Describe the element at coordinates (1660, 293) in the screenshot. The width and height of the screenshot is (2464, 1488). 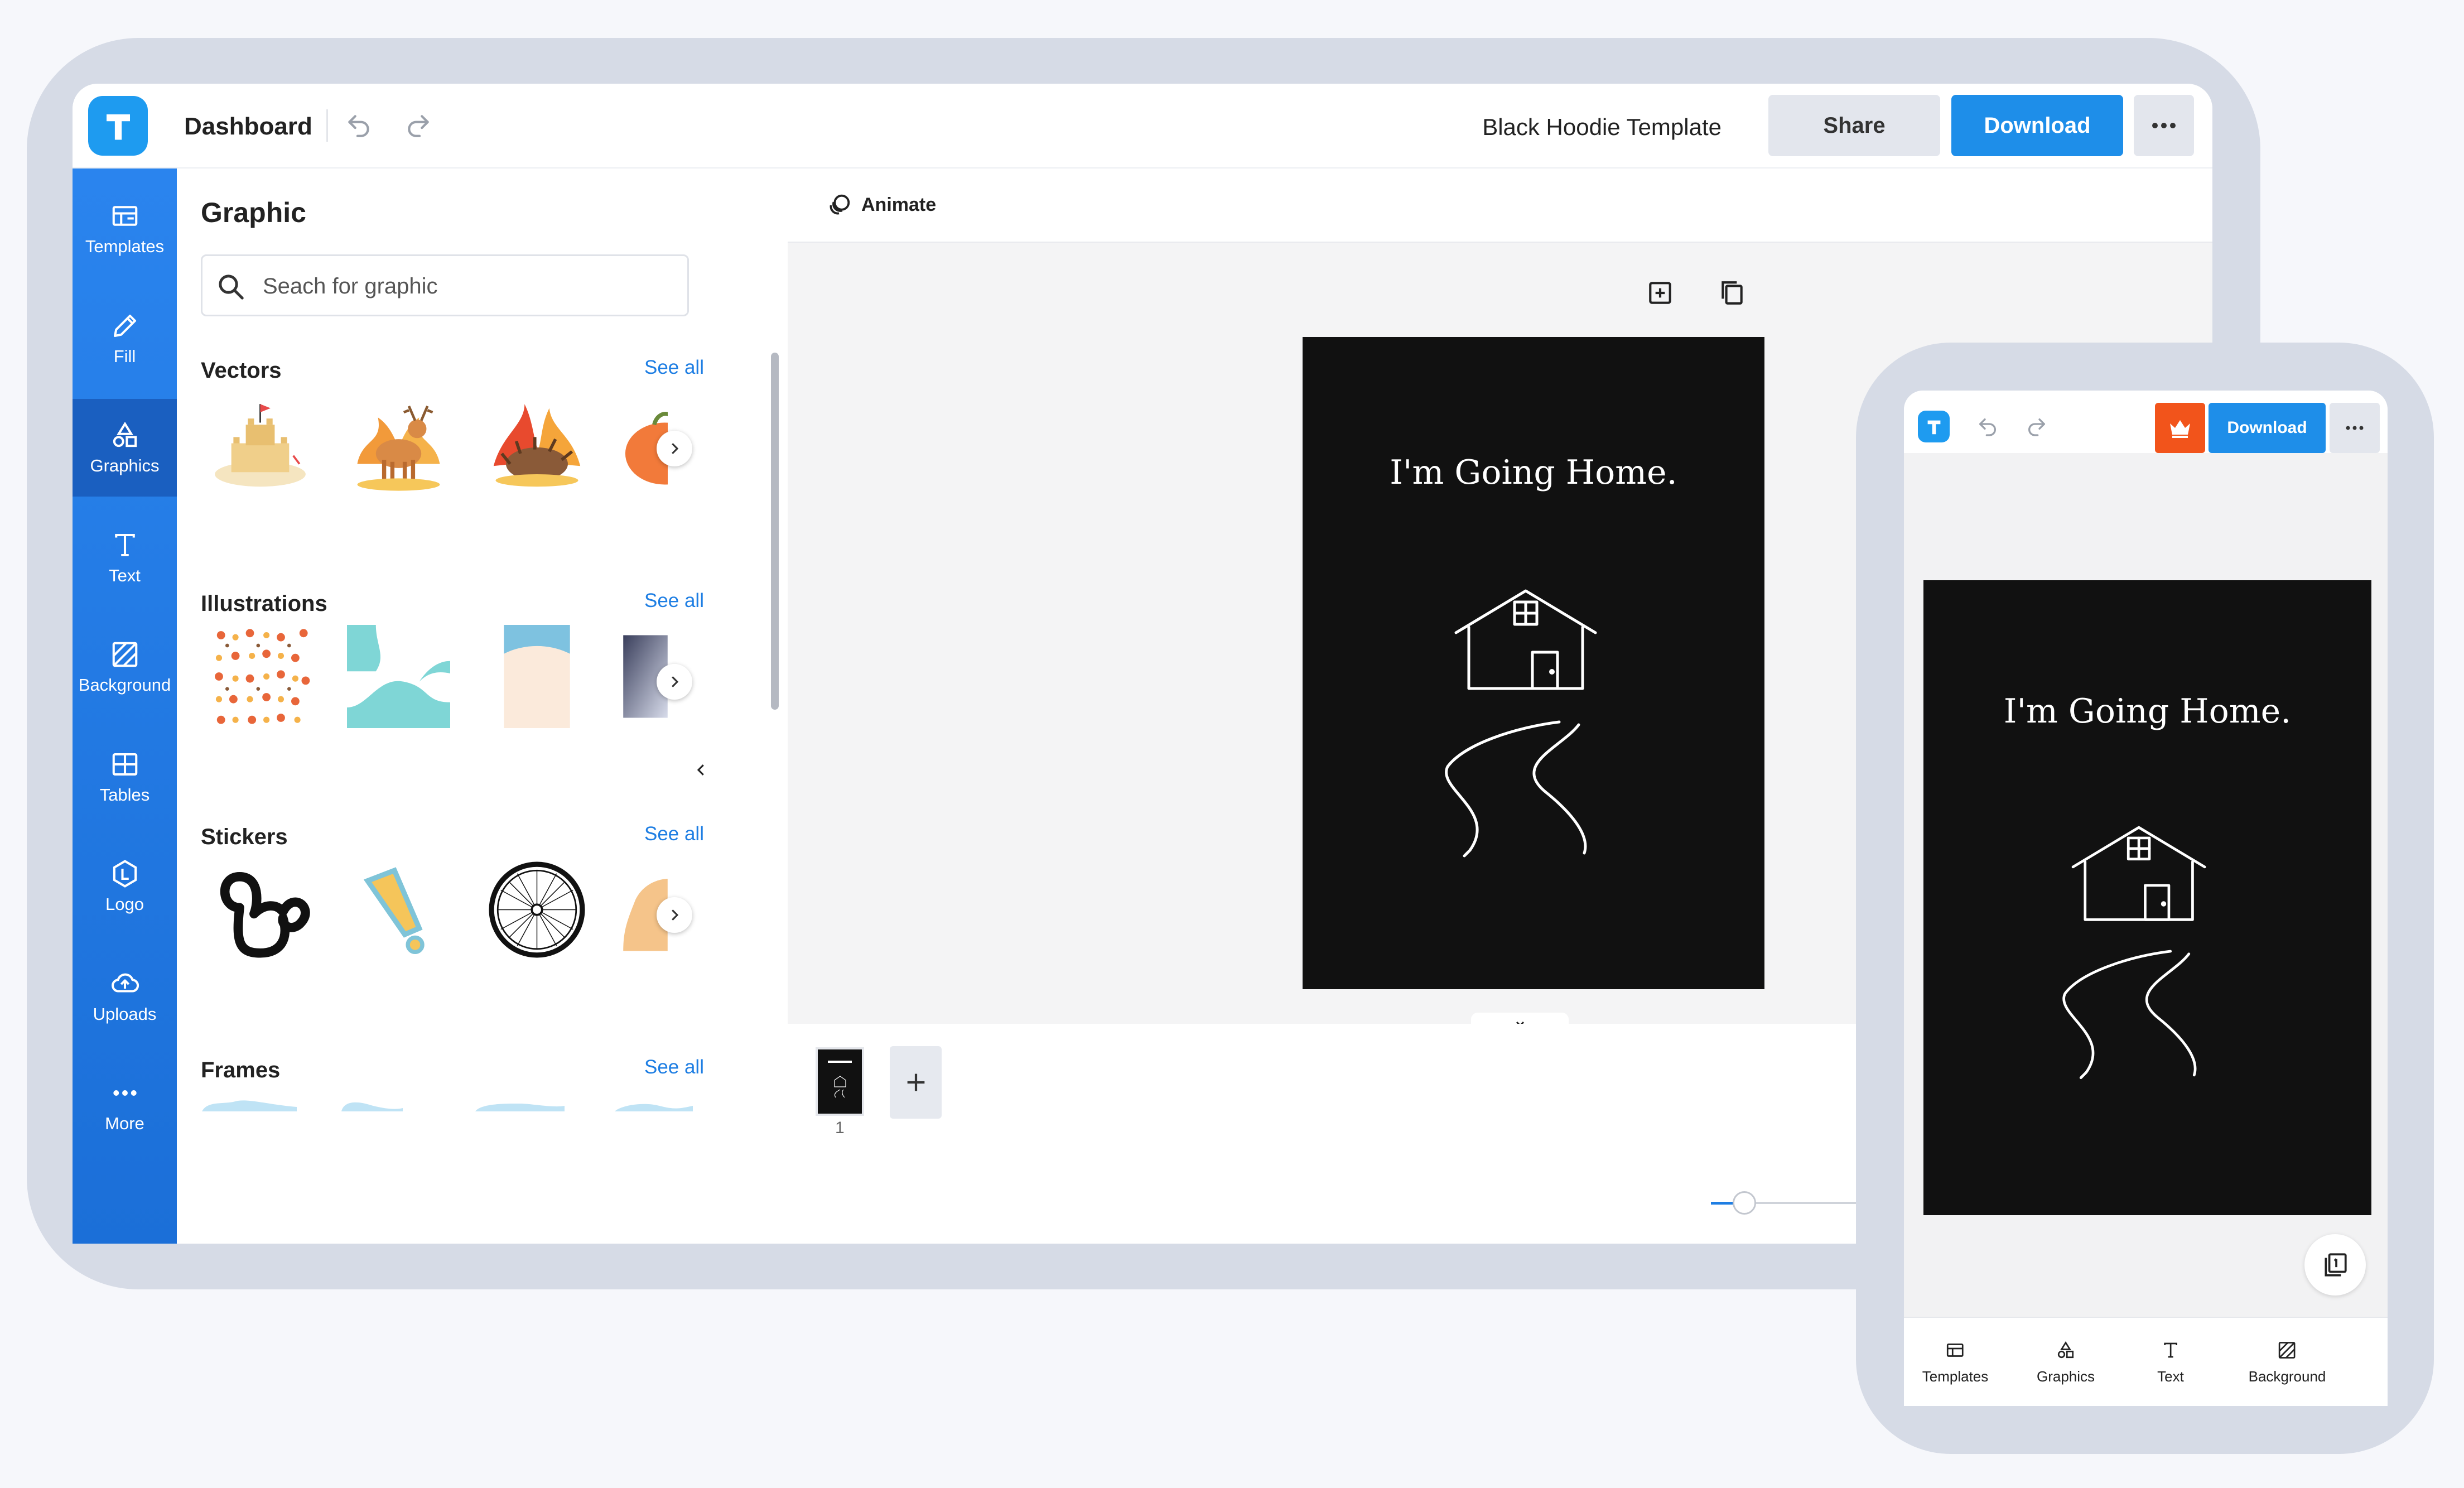
I see `add-page-icon` at that location.